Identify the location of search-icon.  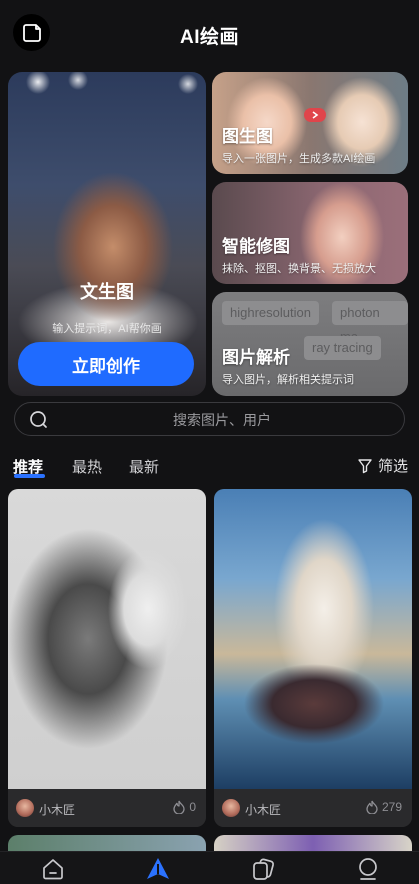
(38, 419).